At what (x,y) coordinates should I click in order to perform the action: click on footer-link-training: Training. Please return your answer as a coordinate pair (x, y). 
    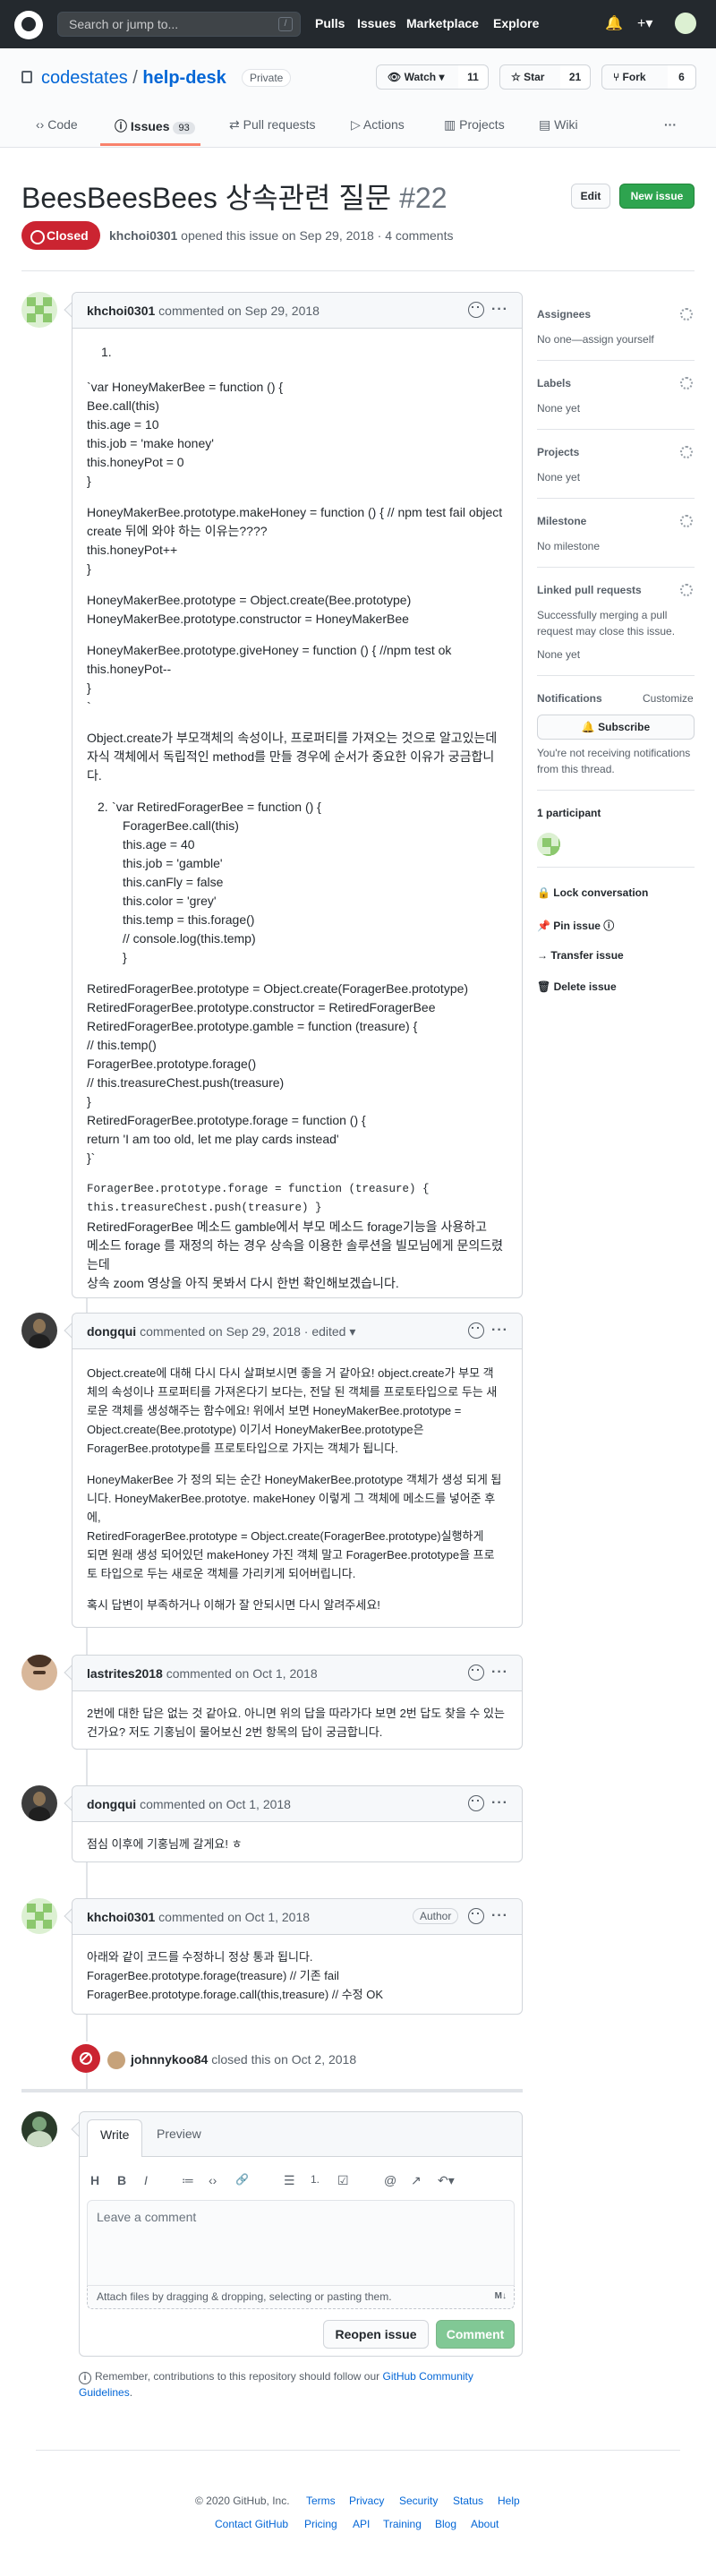
    Looking at the image, I should click on (402, 2524).